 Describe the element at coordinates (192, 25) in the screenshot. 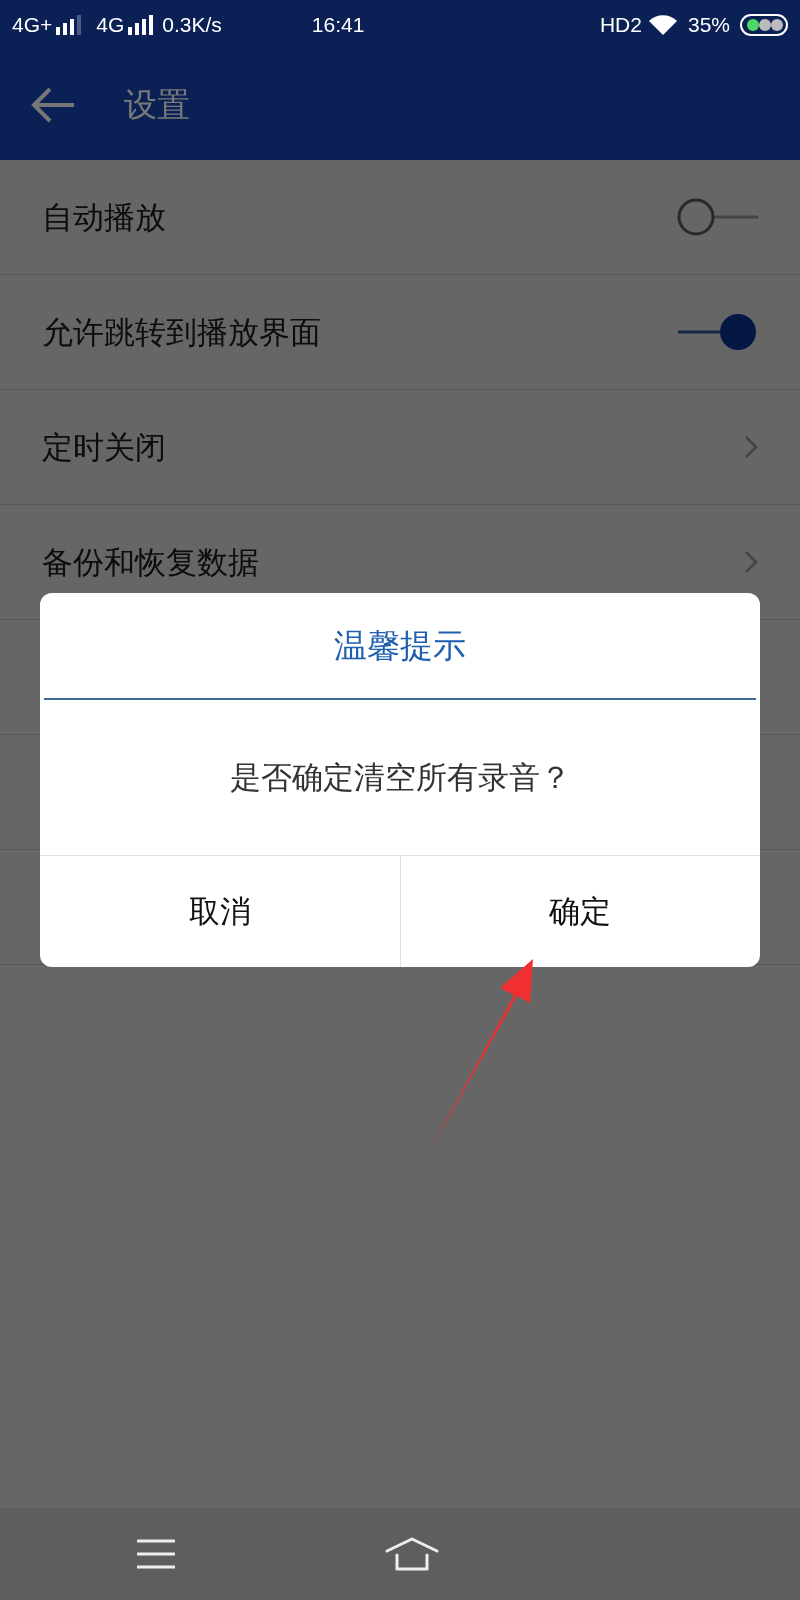

I see `speed-label: 0.3K/s` at that location.